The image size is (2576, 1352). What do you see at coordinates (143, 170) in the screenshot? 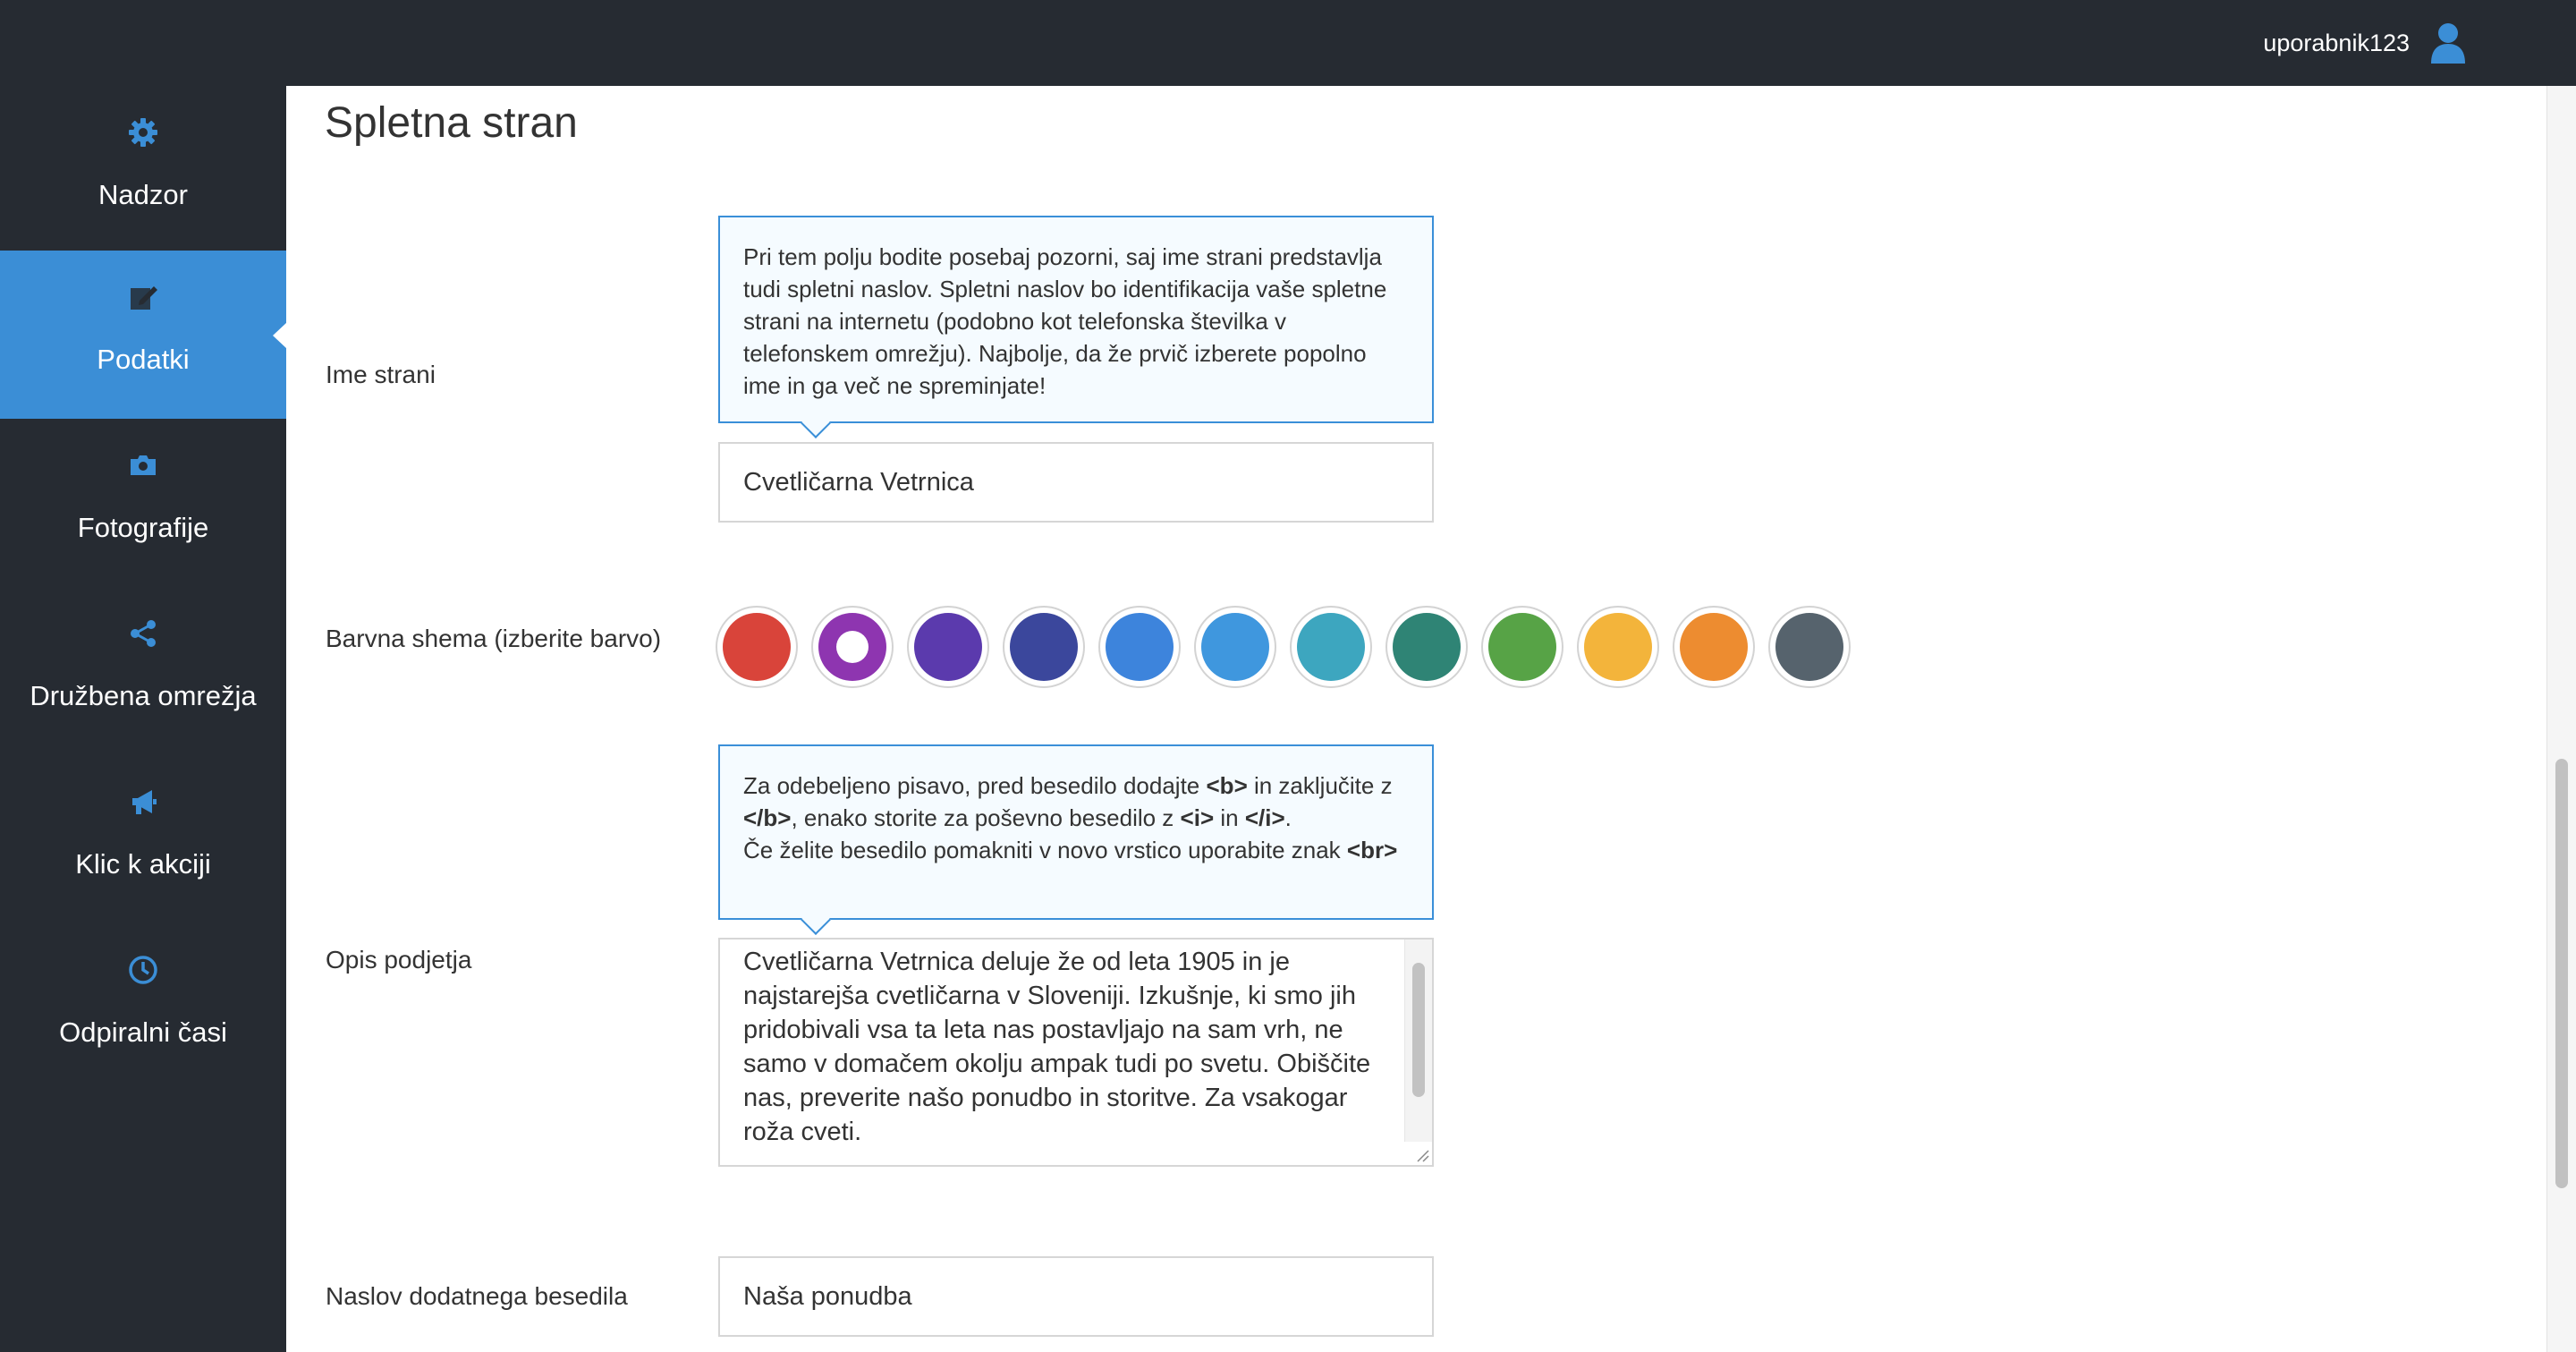
I see `sidebar-item-nadzor: Nadzor` at bounding box center [143, 170].